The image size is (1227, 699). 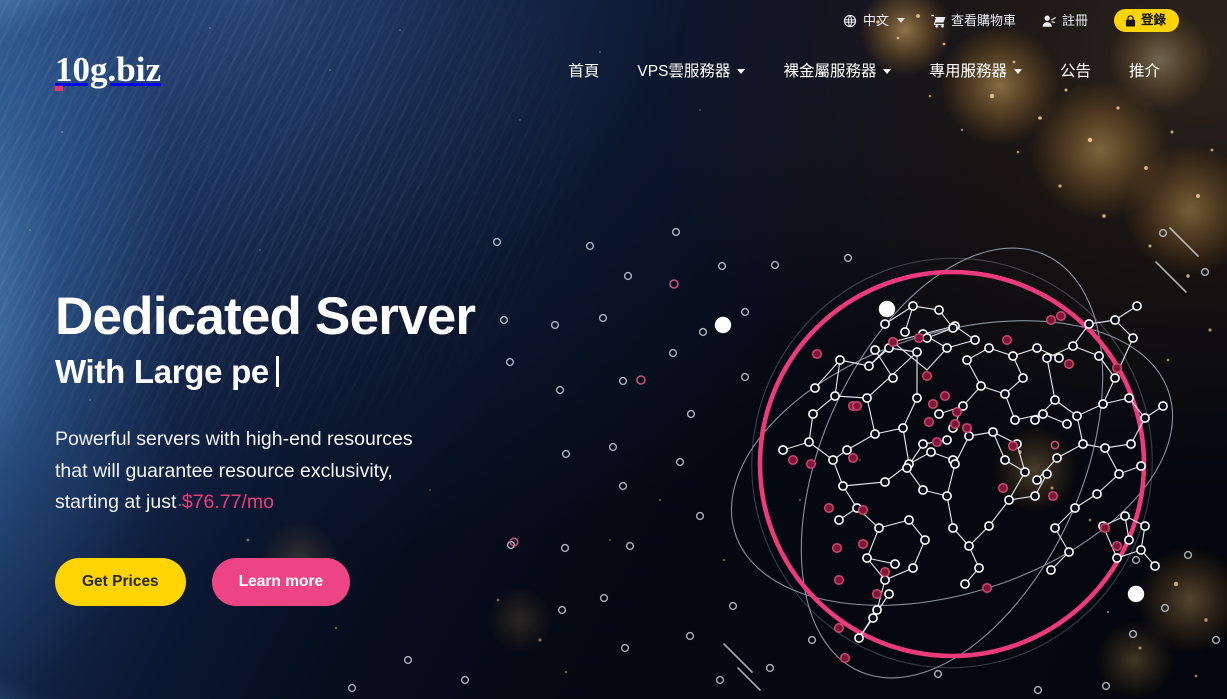 I want to click on nav-item-vps-cloud-servers: VPS雲服務器, so click(x=691, y=70).